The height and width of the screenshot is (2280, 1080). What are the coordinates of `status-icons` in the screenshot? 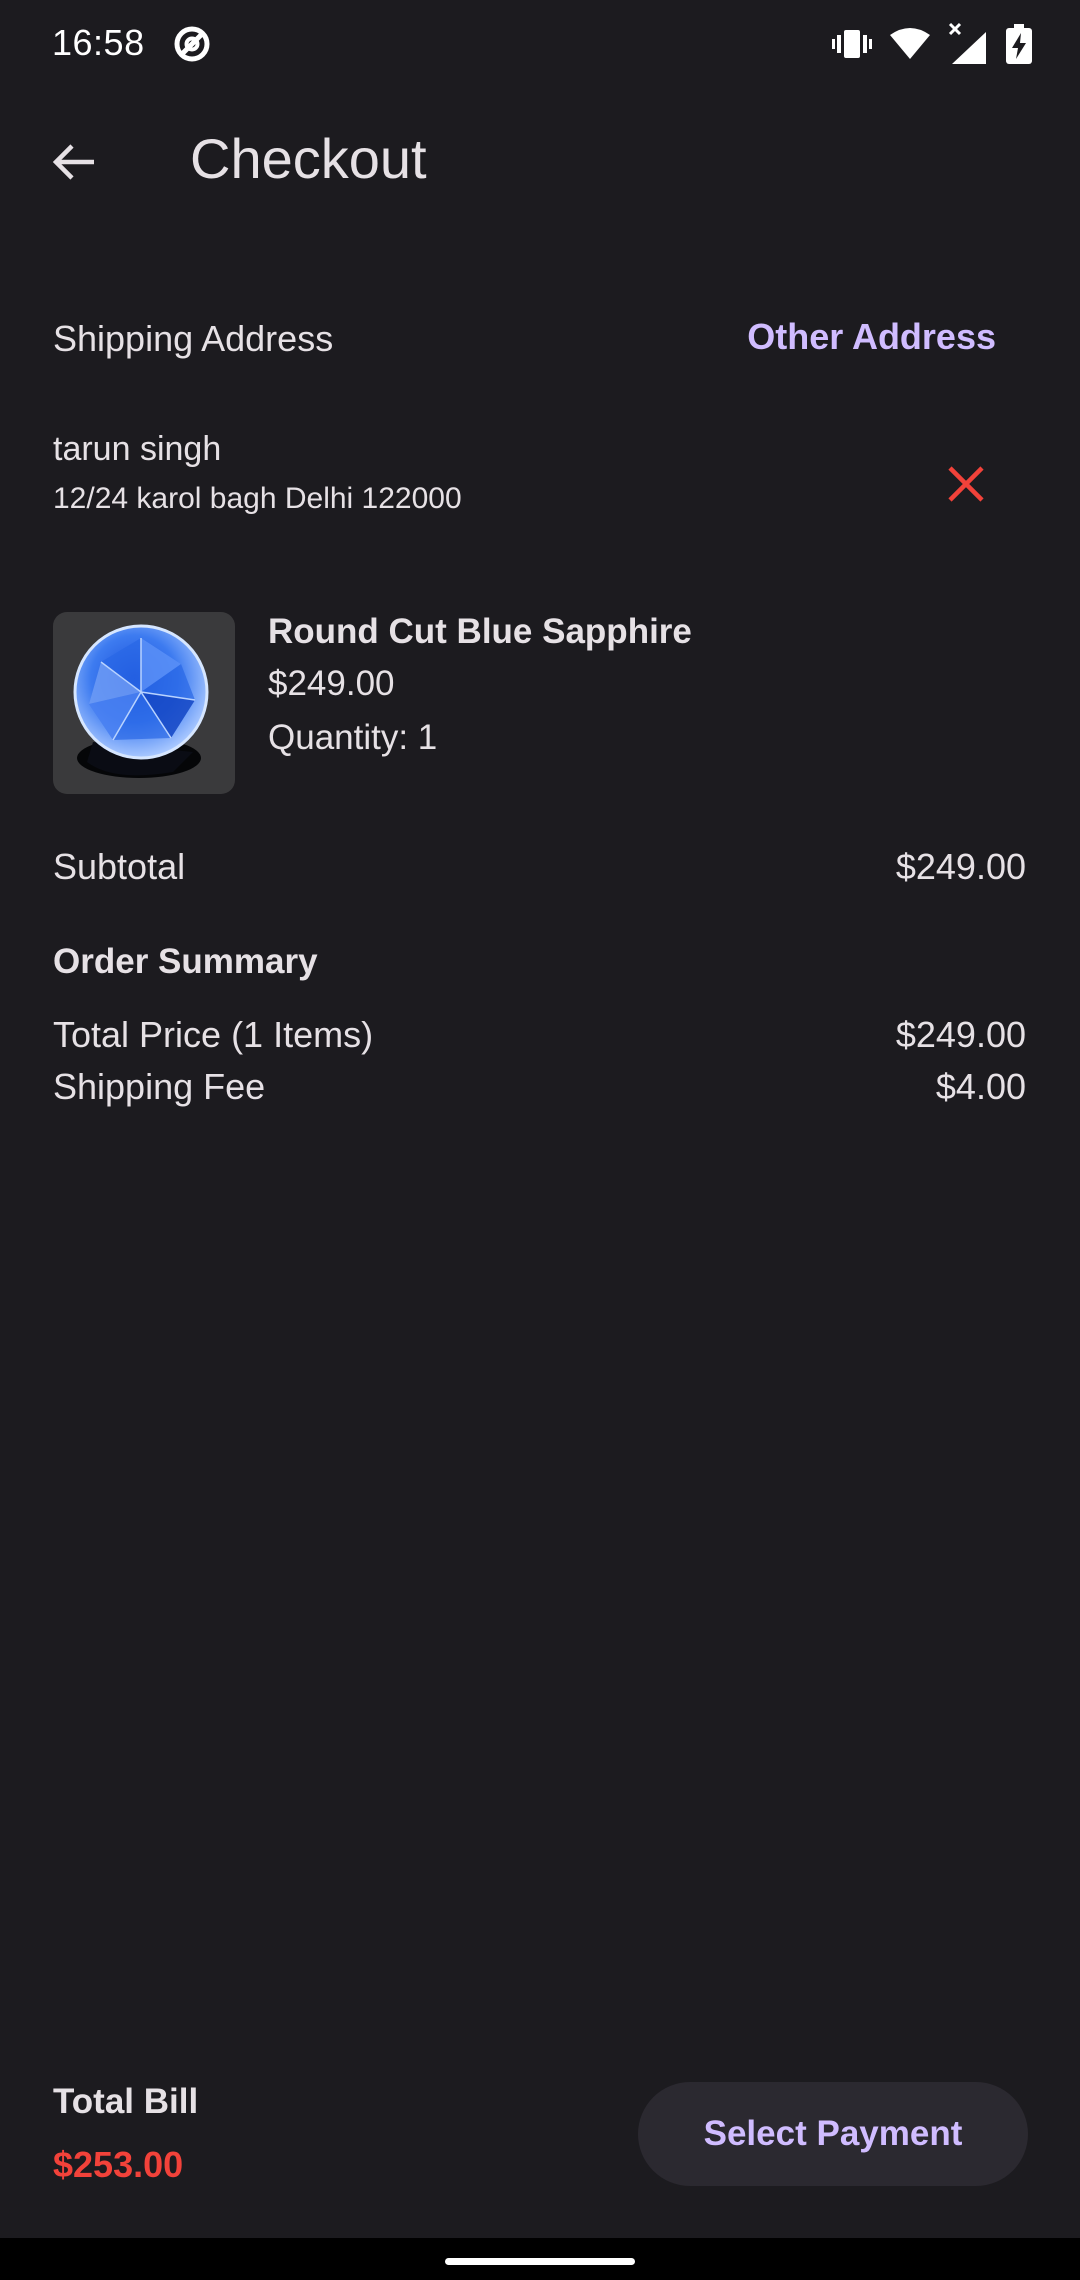 It's located at (932, 44).